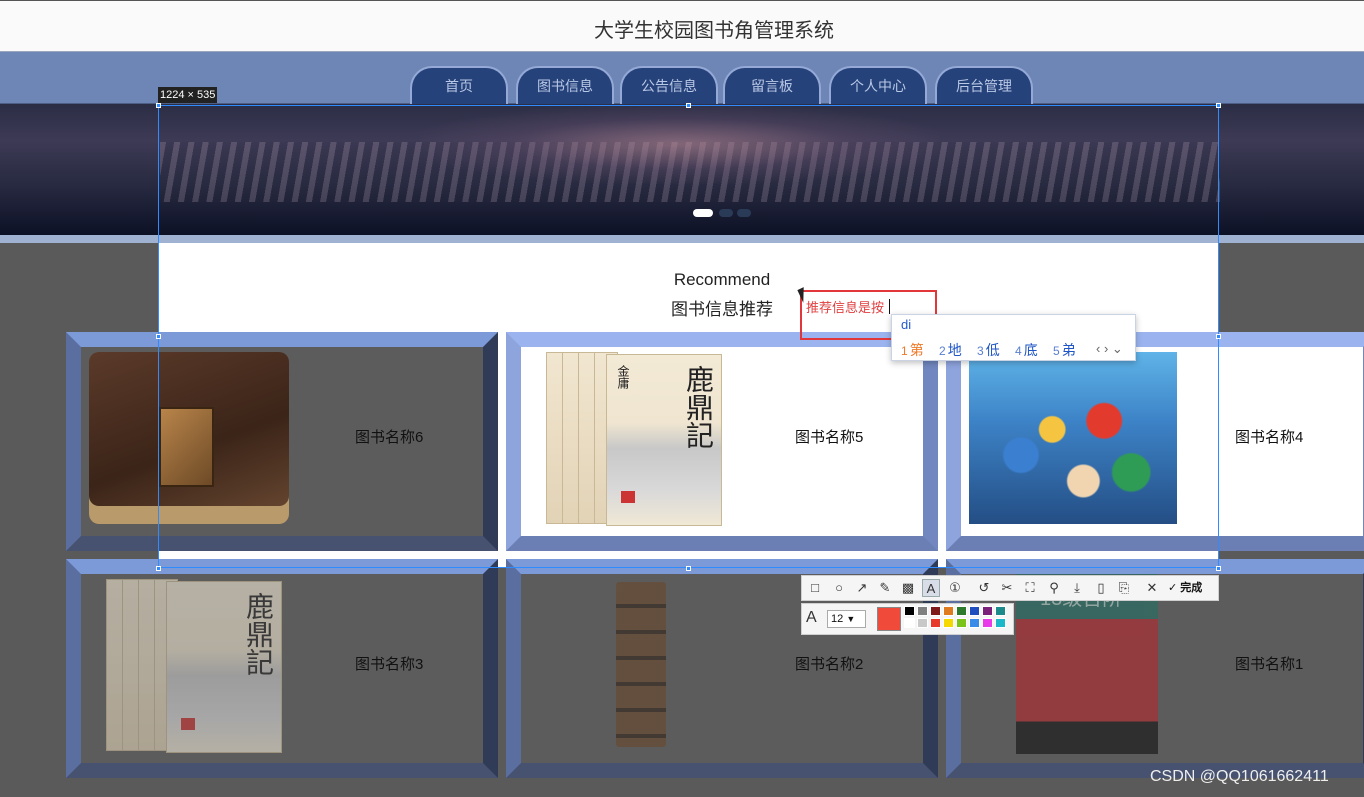 Image resolution: width=1364 pixels, height=797 pixels. Describe the element at coordinates (839, 588) in the screenshot. I see `ellipse-icon: ○` at that location.